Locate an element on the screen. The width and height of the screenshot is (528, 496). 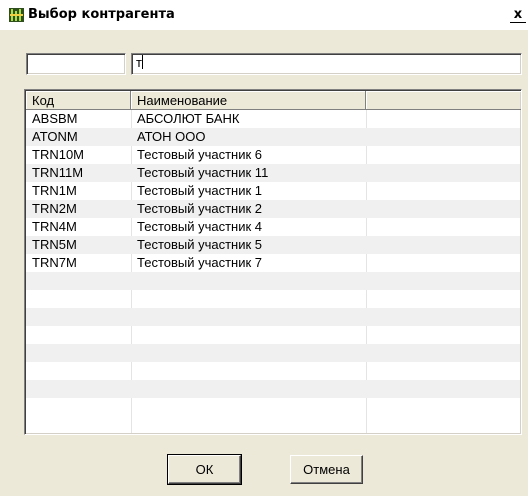
column-header-name: Наименование is located at coordinates (248, 100).